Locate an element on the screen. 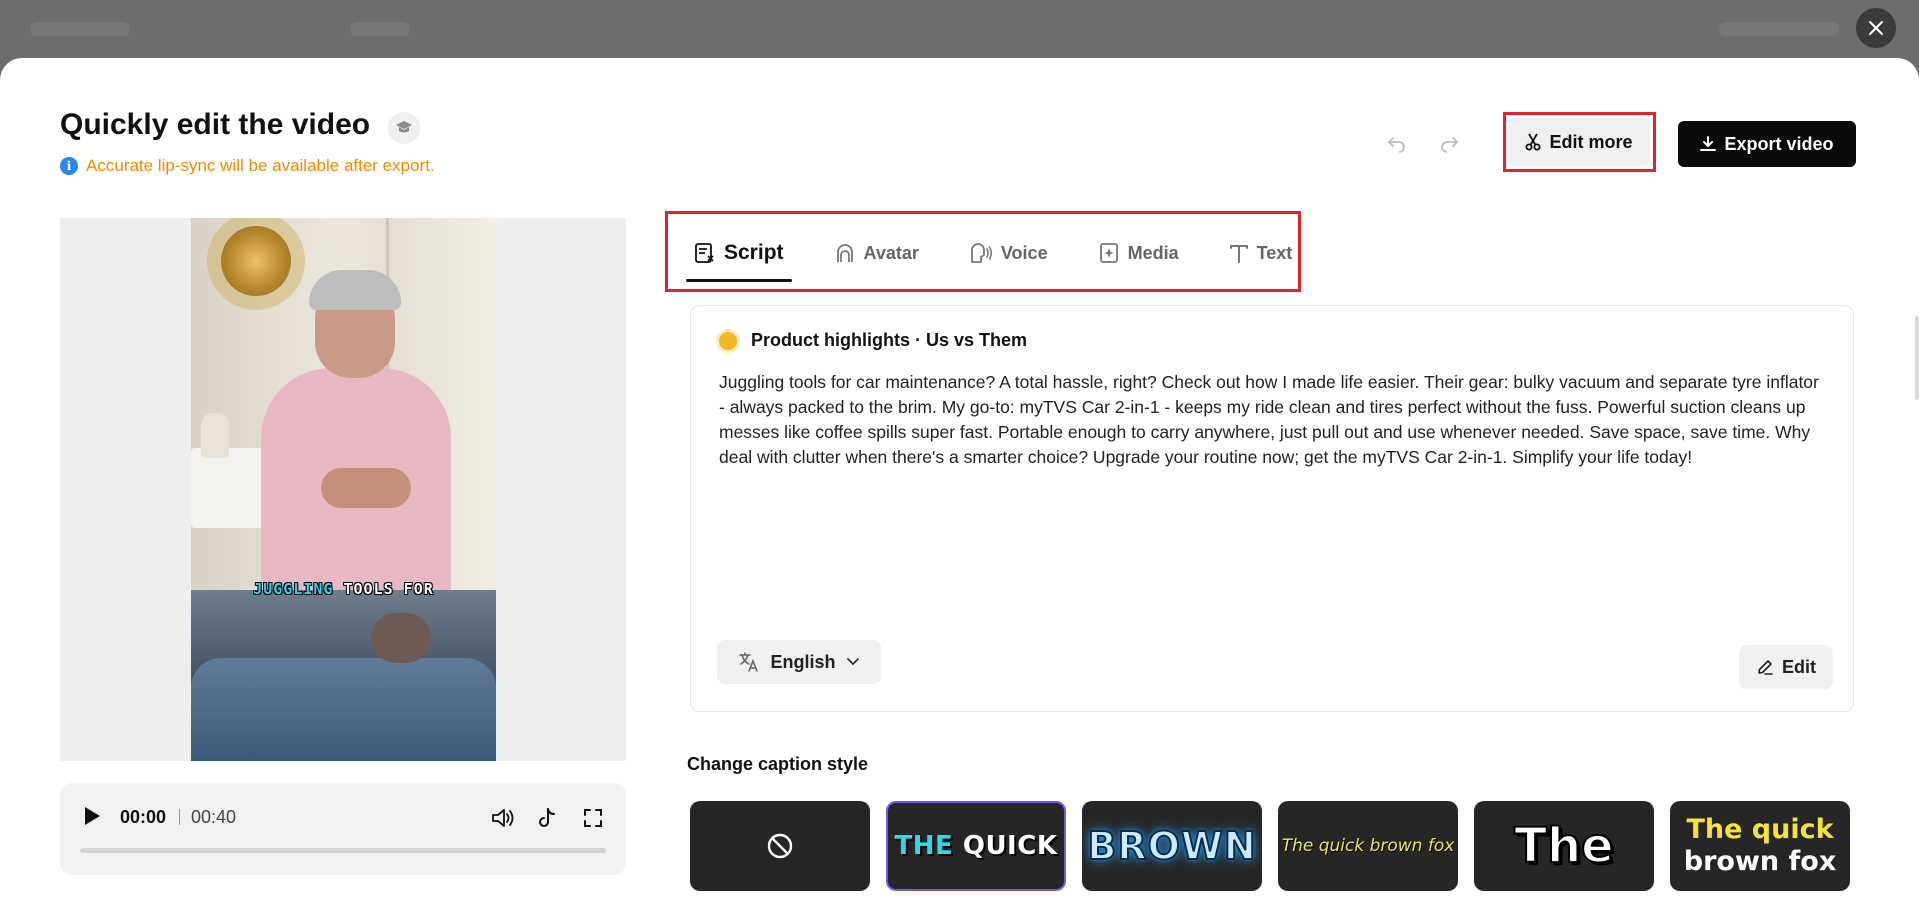 The width and height of the screenshot is (1919, 898). tab-label: Media is located at coordinates (1153, 252).